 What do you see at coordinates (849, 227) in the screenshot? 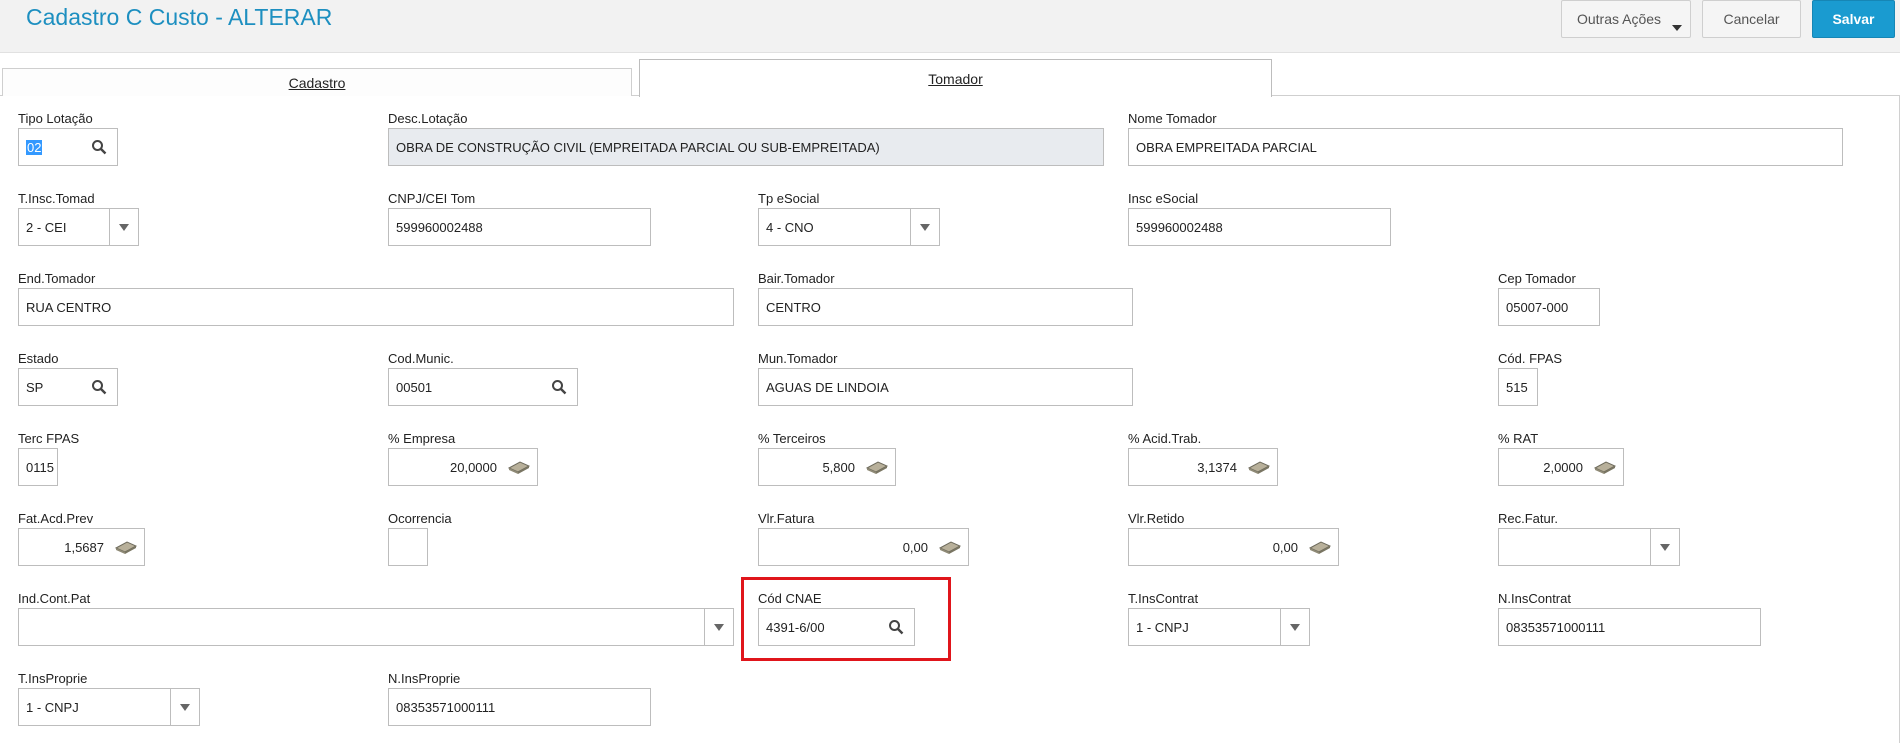
I see `tp-esocial-select: 4 - CNO` at bounding box center [849, 227].